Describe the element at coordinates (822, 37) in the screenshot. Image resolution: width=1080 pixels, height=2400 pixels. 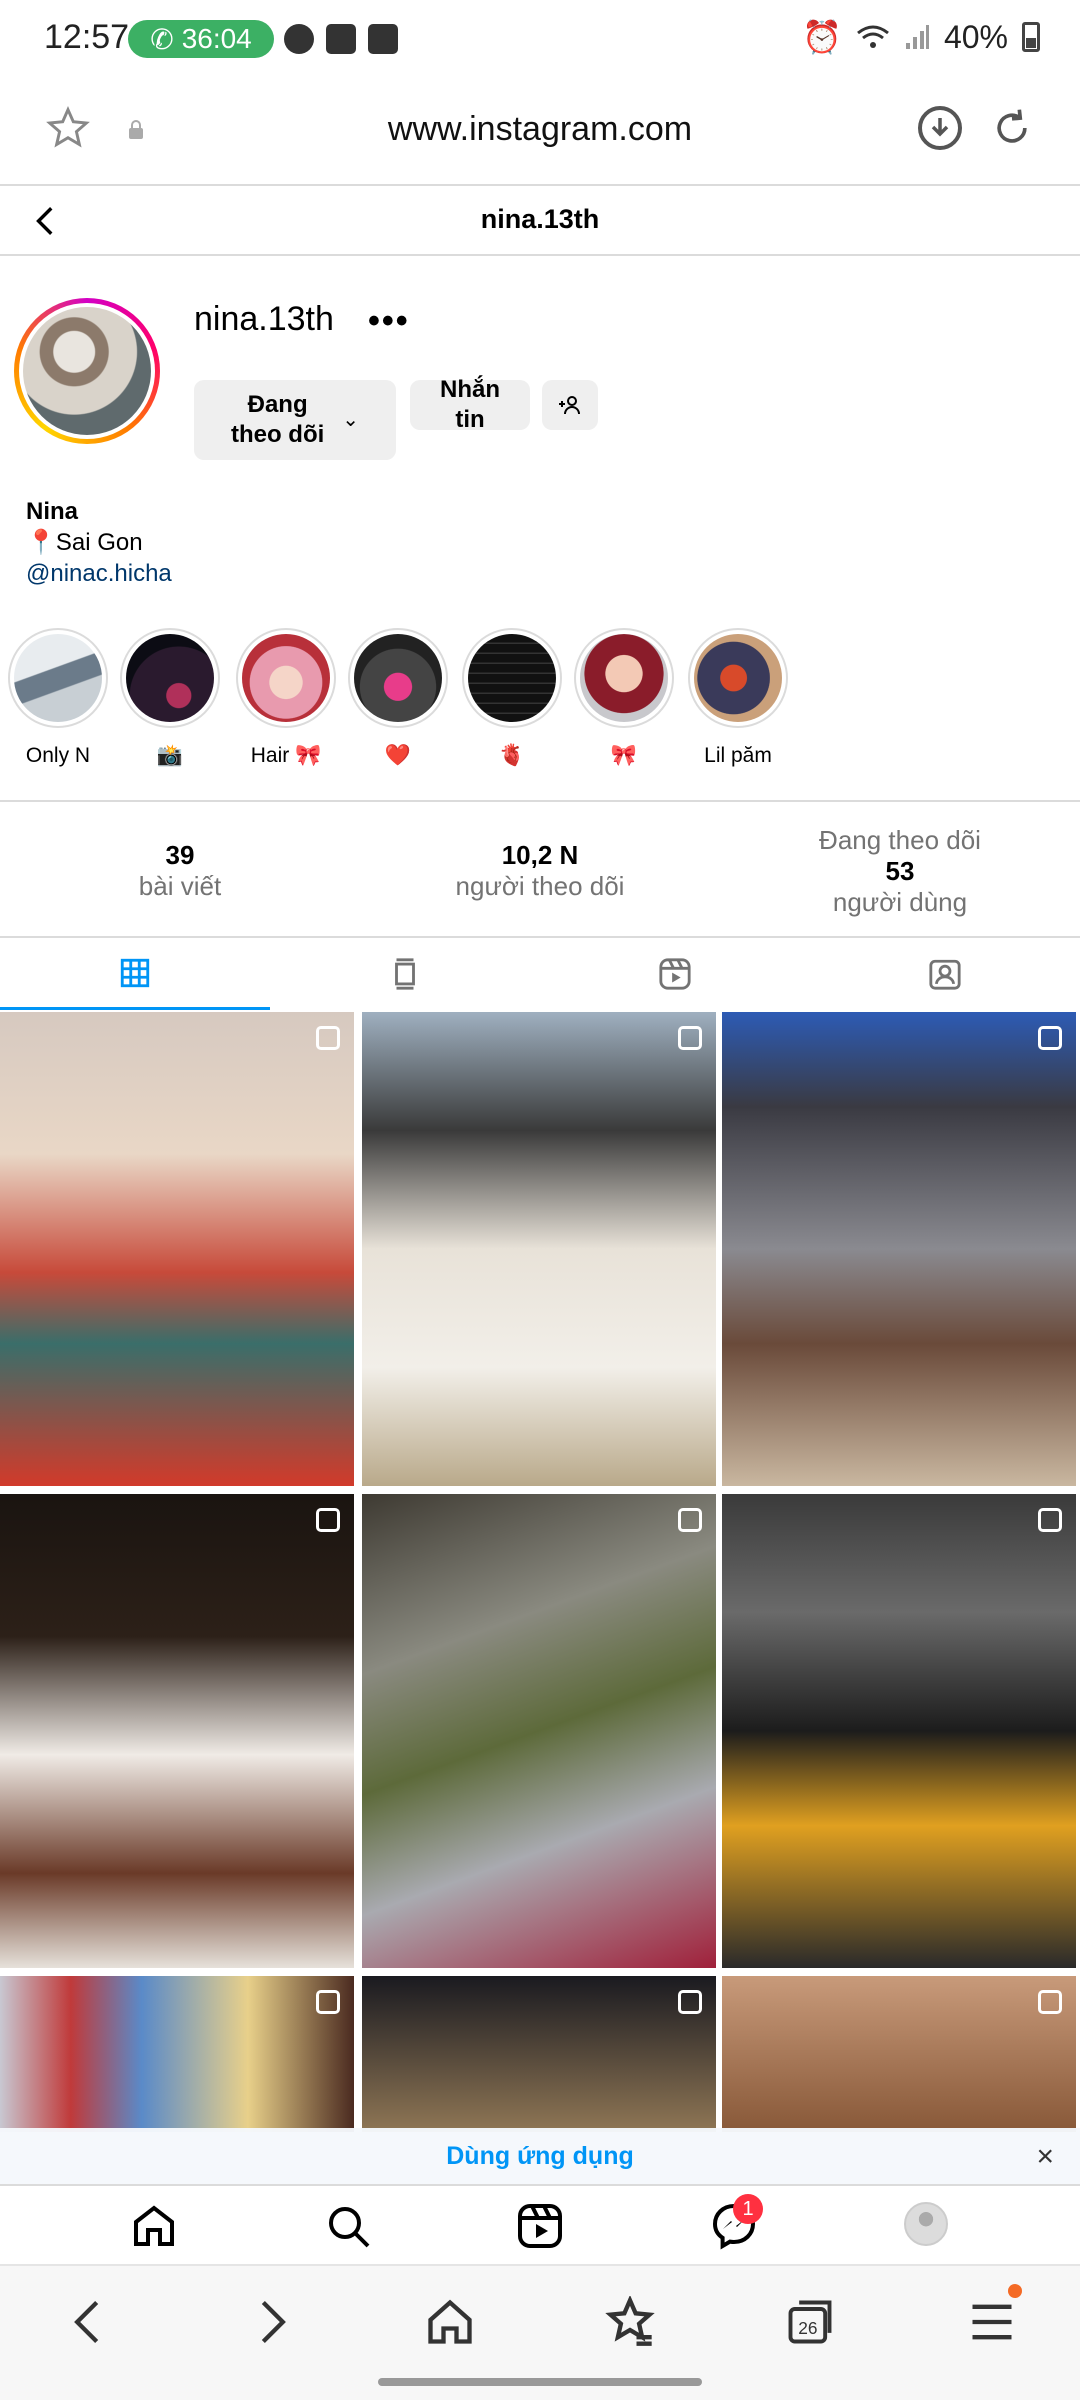
I see `alarm-icon: ⏰` at that location.